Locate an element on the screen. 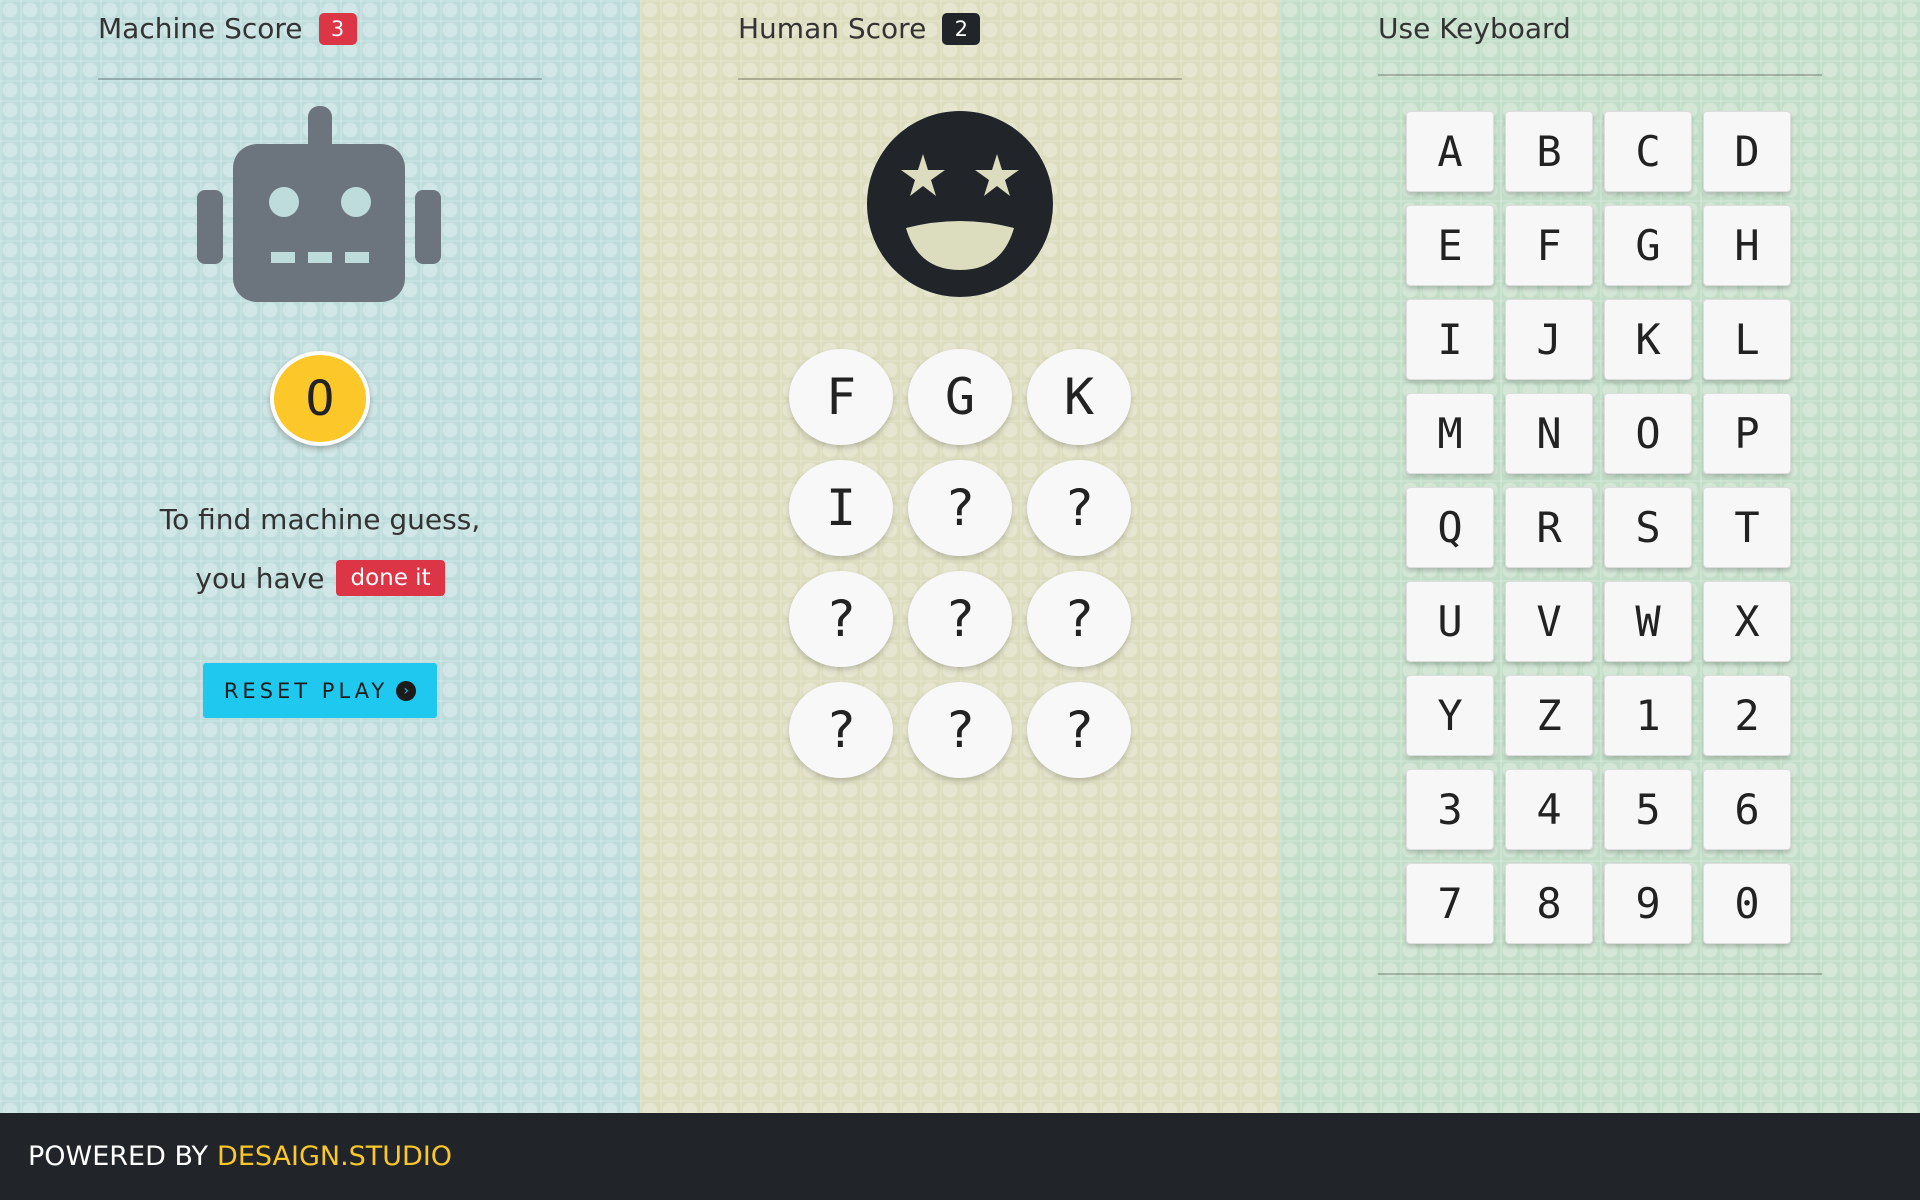 The height and width of the screenshot is (1200, 1920). key-n: N is located at coordinates (1549, 433).